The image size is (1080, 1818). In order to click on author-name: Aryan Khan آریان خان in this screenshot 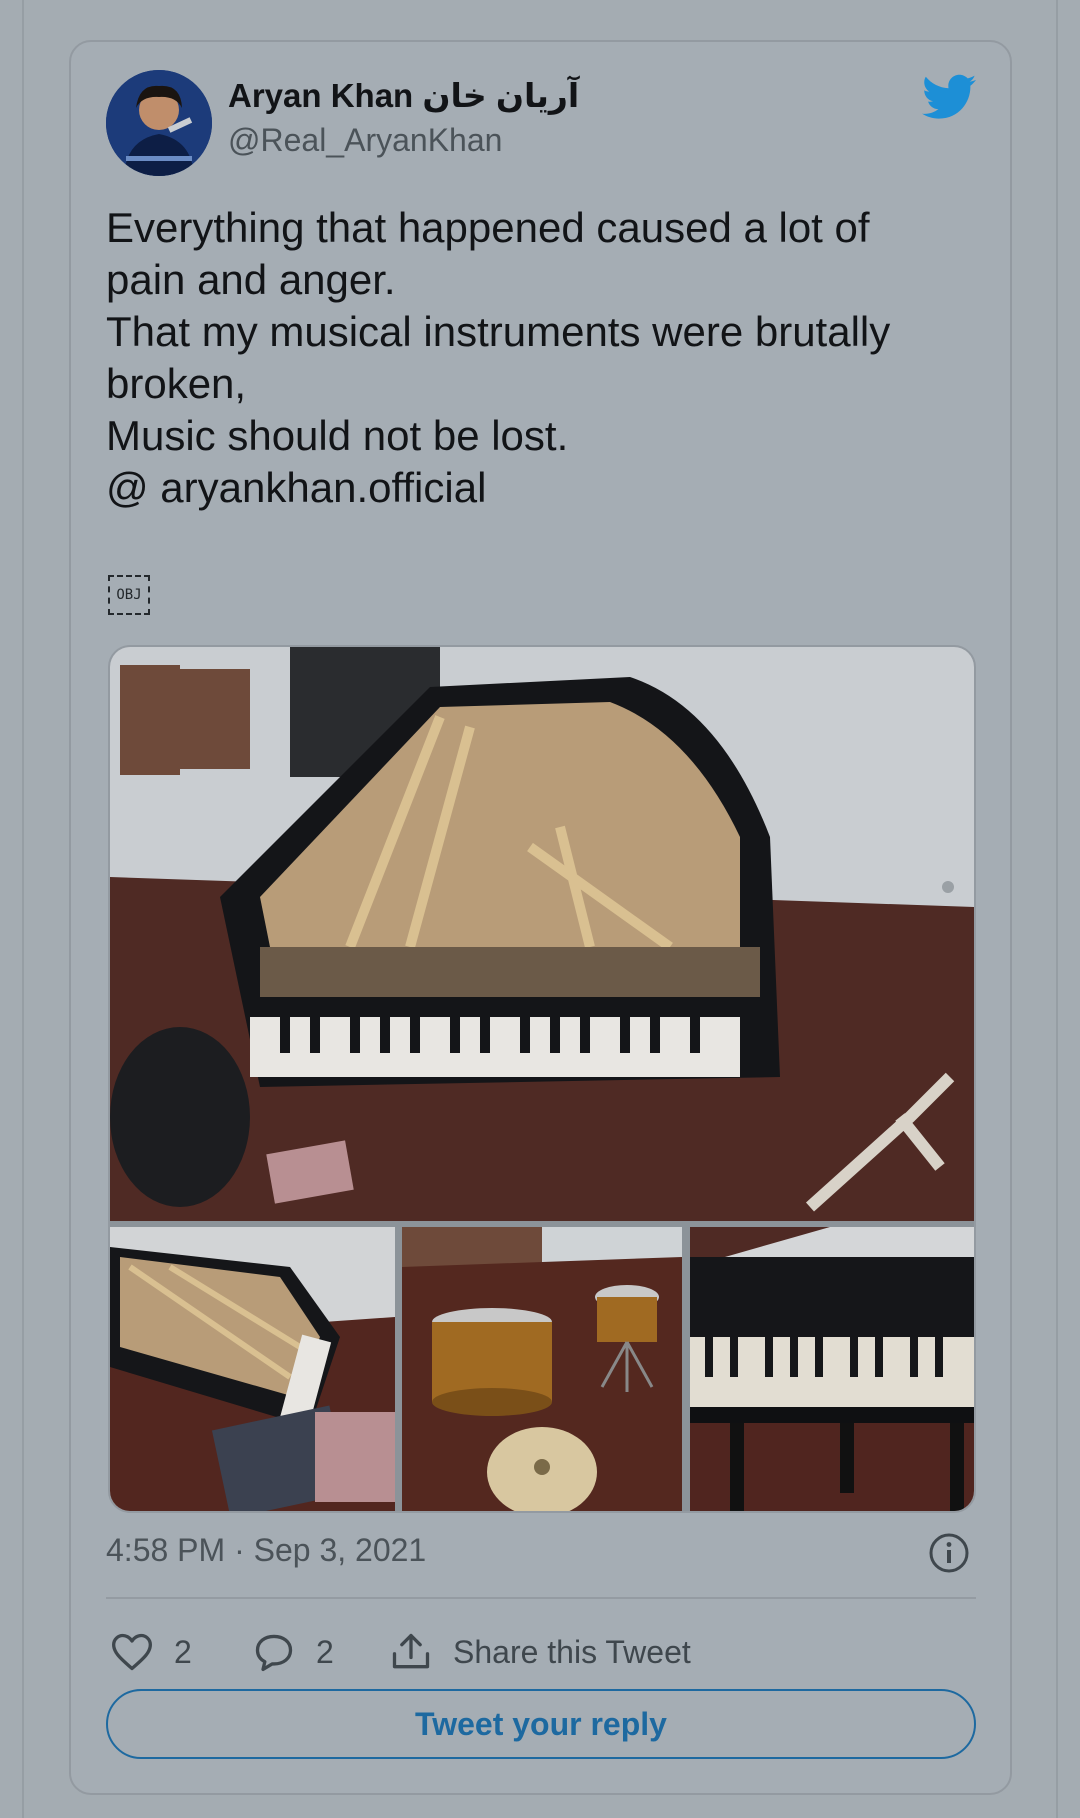, I will do `click(403, 95)`.